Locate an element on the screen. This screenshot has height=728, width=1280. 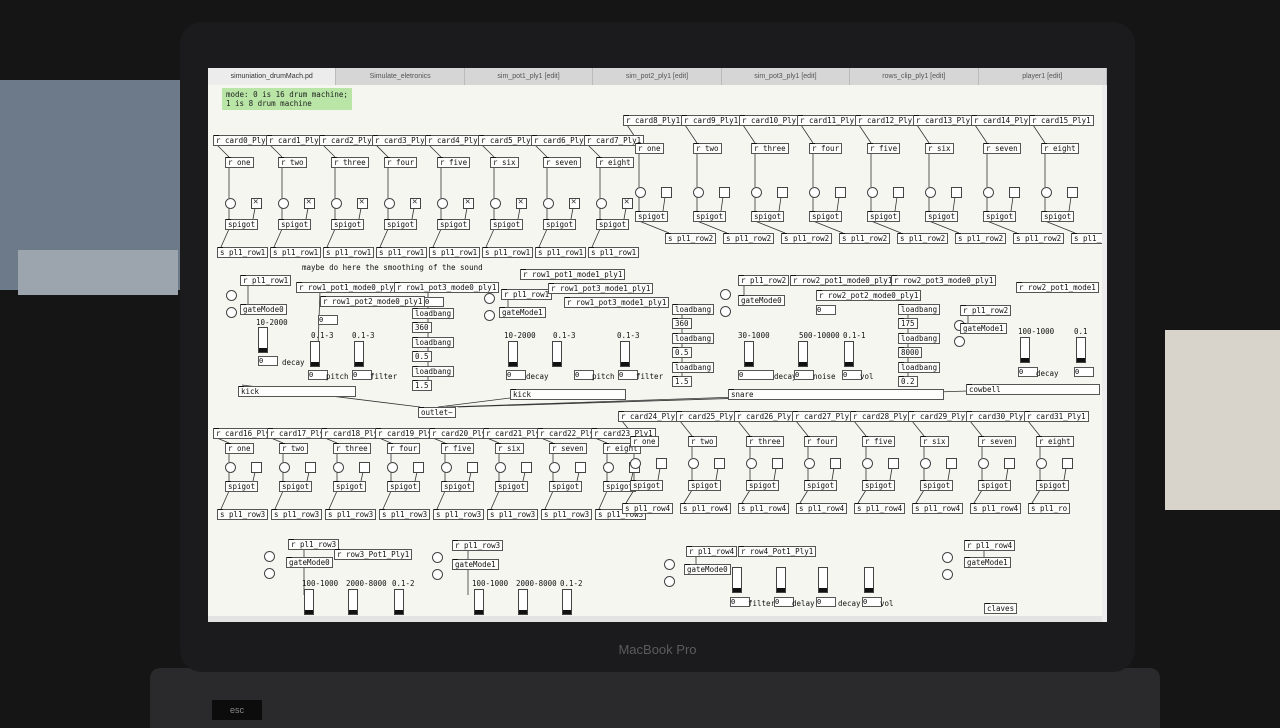
pot3-receive: r row1_pot3_mode1_ply1 is located at coordinates (617, 302).